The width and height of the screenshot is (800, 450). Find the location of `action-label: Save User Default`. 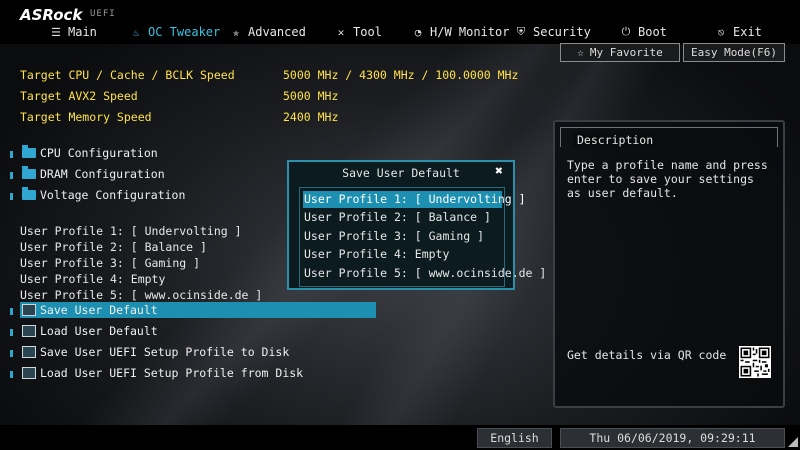

action-label: Save User Default is located at coordinates (99, 310).